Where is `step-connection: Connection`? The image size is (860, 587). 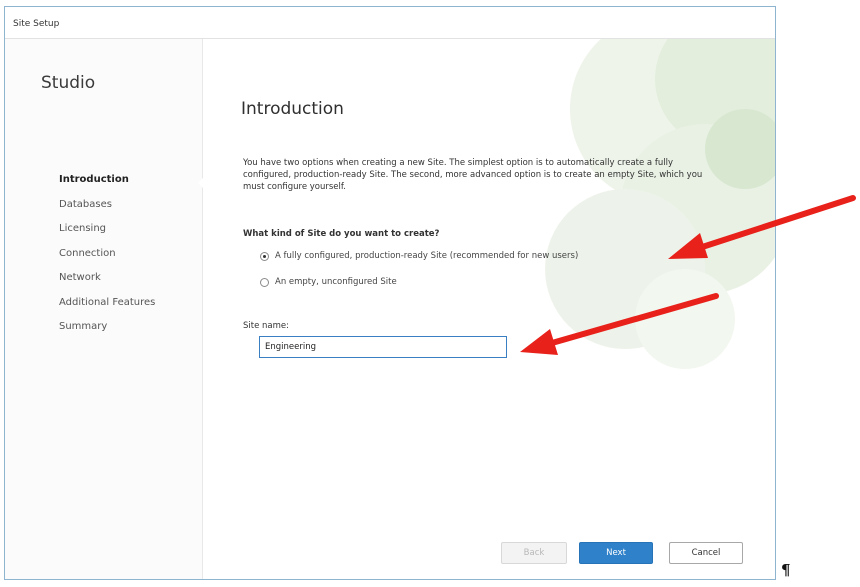
step-connection: Connection is located at coordinates (107, 260).